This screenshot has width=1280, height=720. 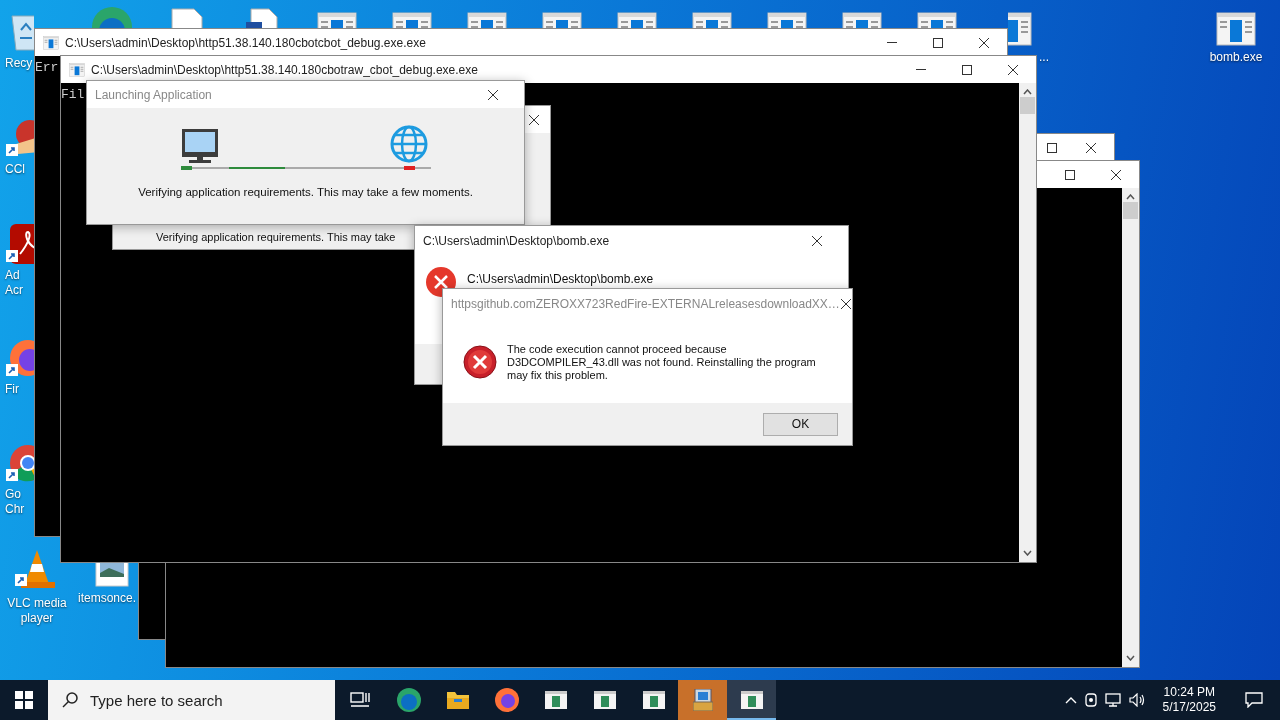 I want to click on ok-button: OK, so click(x=800, y=424).